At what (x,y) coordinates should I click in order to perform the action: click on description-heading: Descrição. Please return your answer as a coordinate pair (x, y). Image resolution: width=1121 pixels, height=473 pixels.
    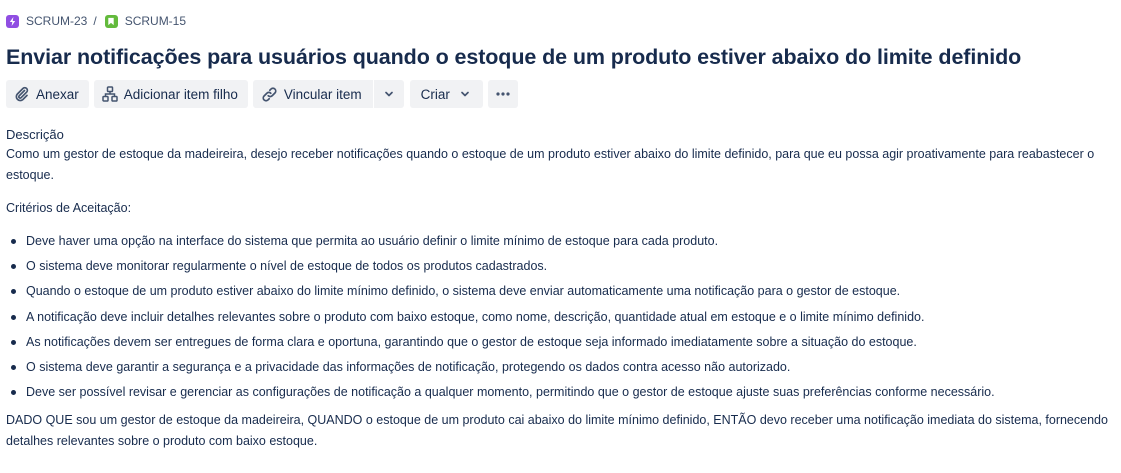
    Looking at the image, I should click on (35, 134).